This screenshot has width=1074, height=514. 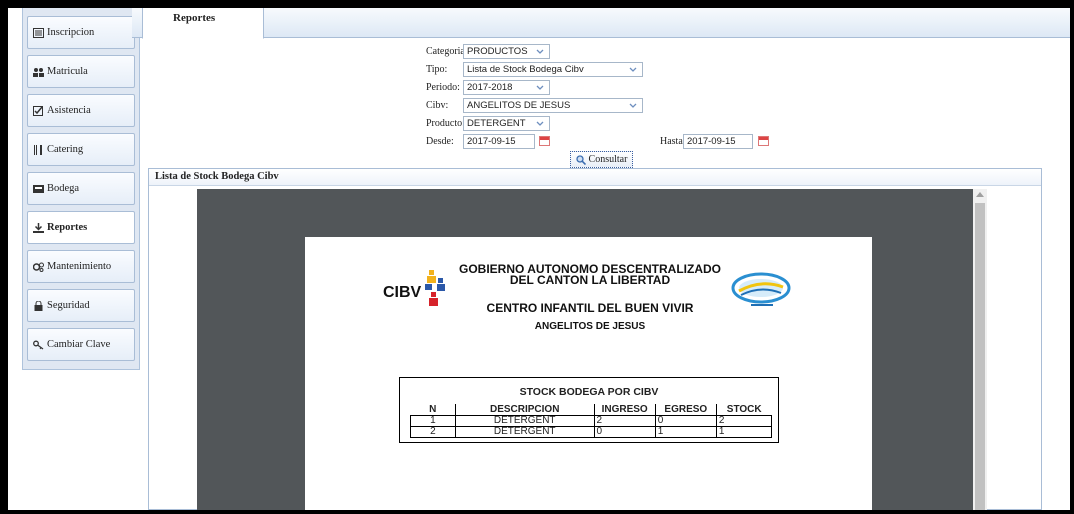 I want to click on hasta-date-input: 2017-09-15, so click(x=718, y=141).